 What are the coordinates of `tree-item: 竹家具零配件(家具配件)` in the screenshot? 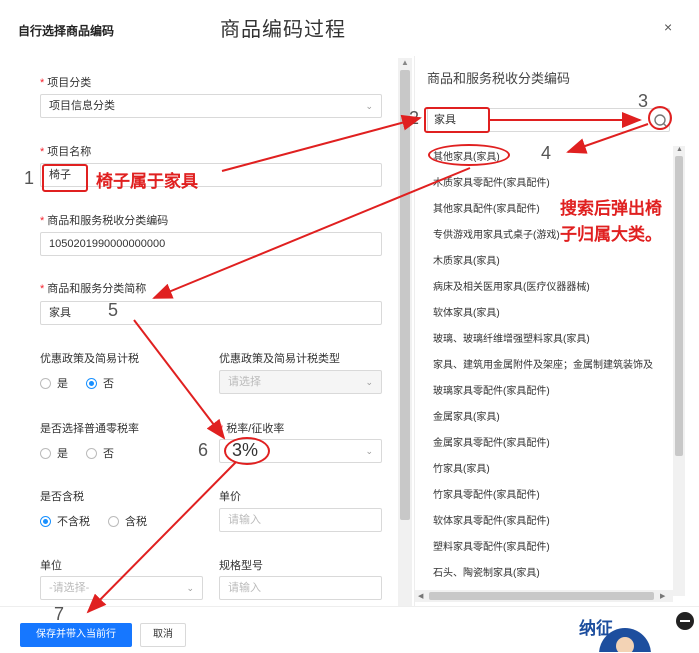 It's located at (486, 493).